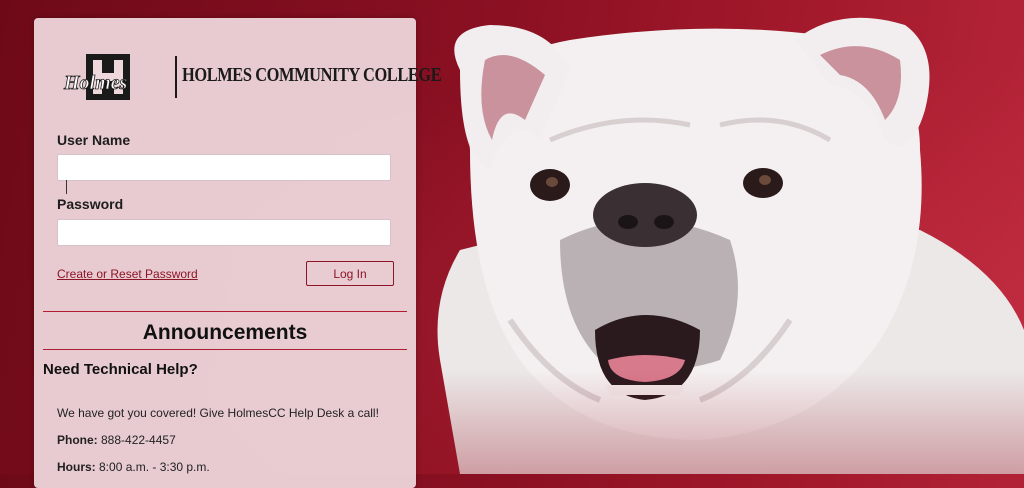 Image resolution: width=1024 pixels, height=488 pixels. Describe the element at coordinates (225, 332) in the screenshot. I see `announcements-title: Announcements` at that location.